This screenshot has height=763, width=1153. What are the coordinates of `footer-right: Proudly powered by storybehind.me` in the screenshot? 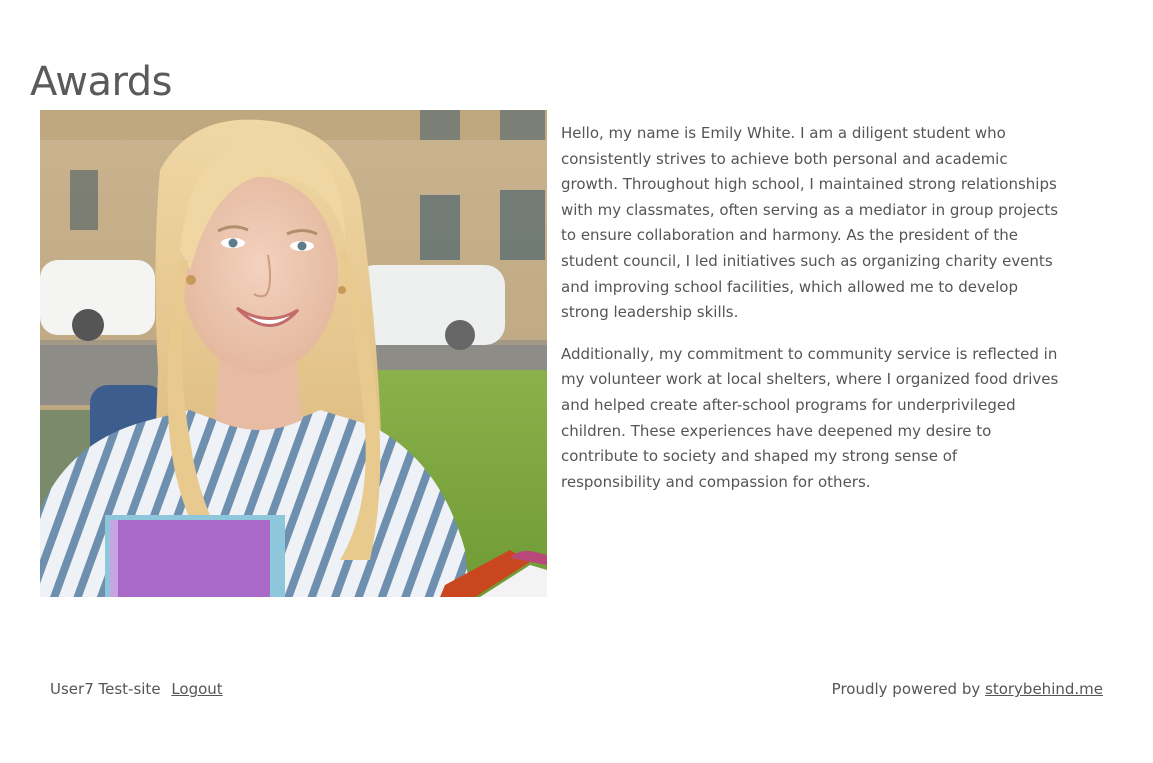 It's located at (967, 689).